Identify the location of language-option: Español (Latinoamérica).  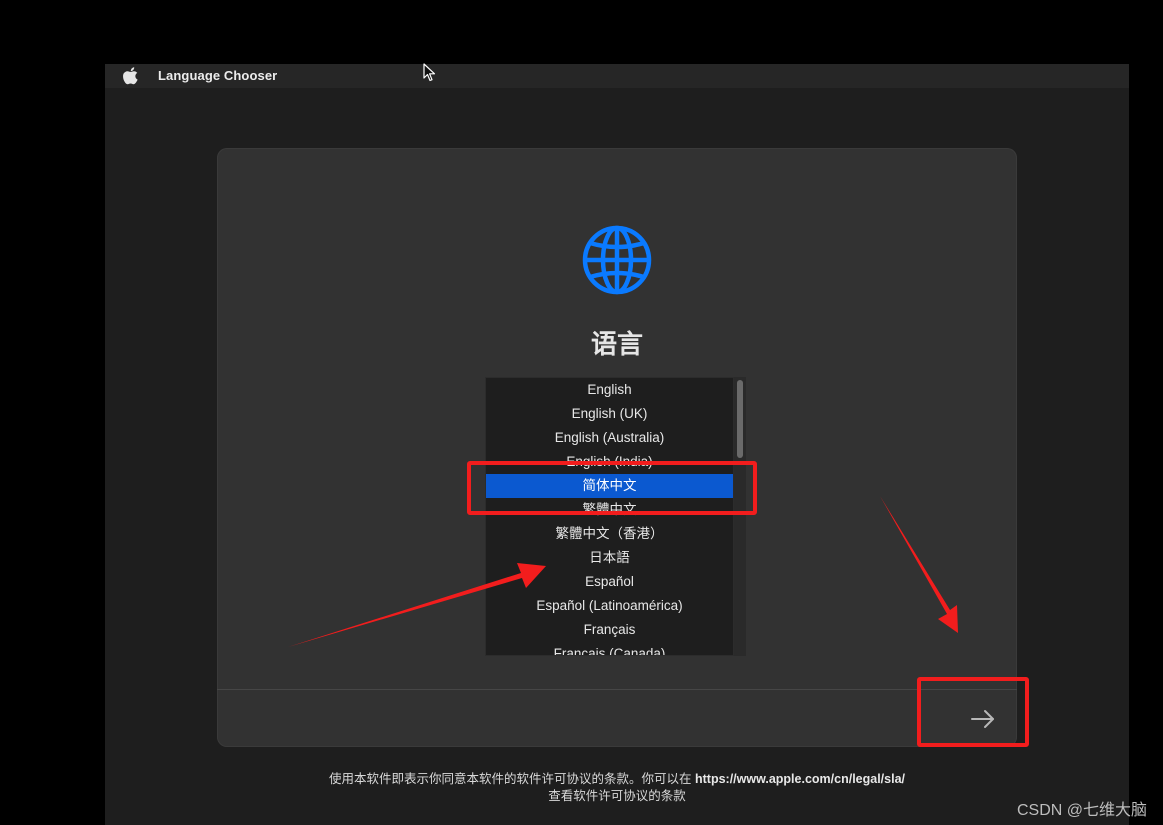
(609, 606).